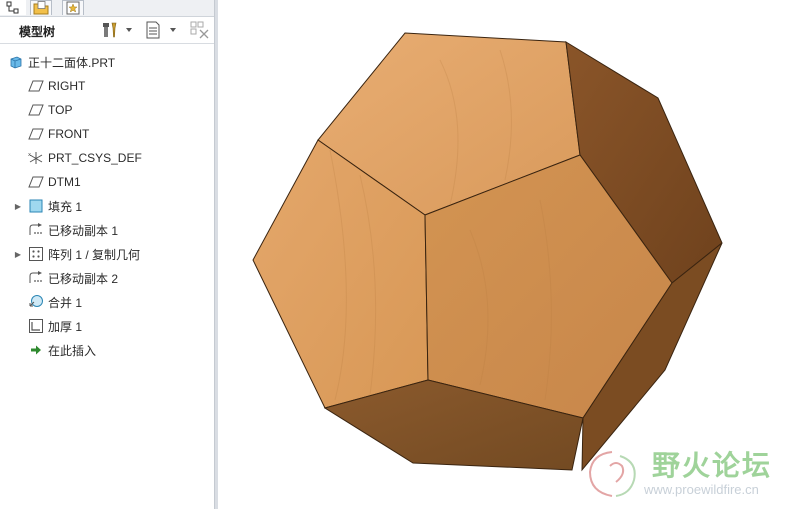 Image resolution: width=795 pixels, height=514 pixels. I want to click on tab-folder-browser, so click(41, 7).